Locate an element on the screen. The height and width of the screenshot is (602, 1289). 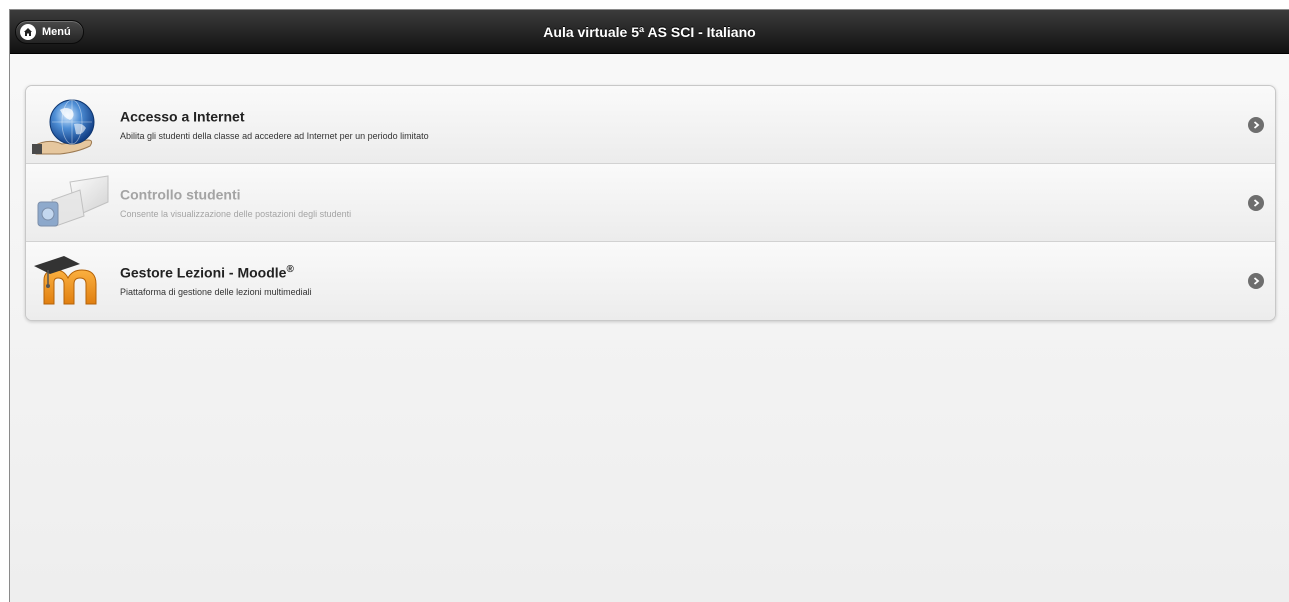
page-title: Aula virtuale 5ª AS SCI - Italiano is located at coordinates (649, 32).